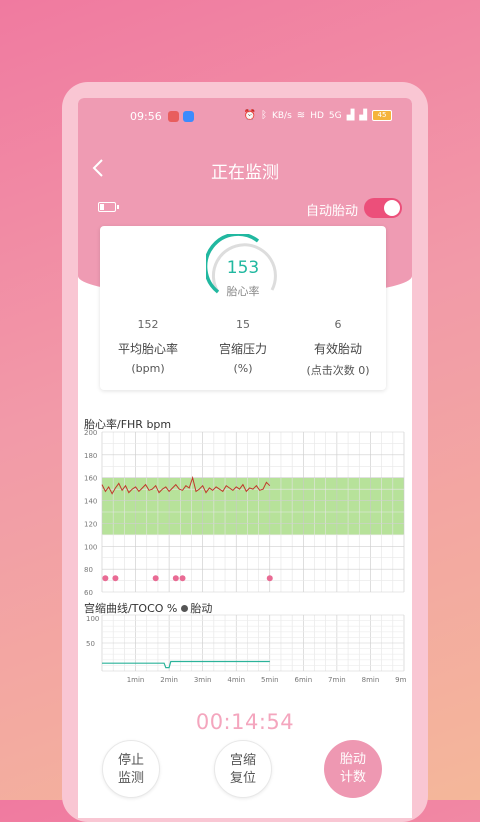  I want to click on fhr-y-tick-label: 140, so click(90, 502).